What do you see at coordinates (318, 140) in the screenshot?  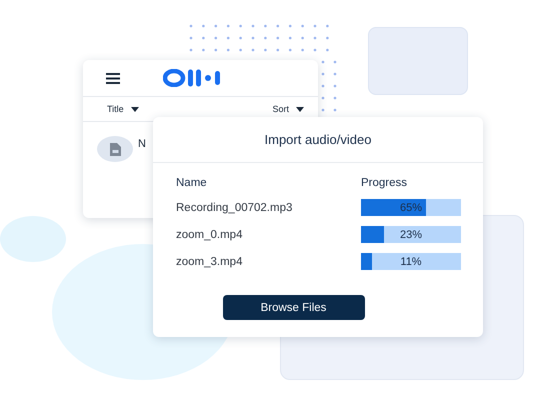 I see `dialog-title: Import audio/video` at bounding box center [318, 140].